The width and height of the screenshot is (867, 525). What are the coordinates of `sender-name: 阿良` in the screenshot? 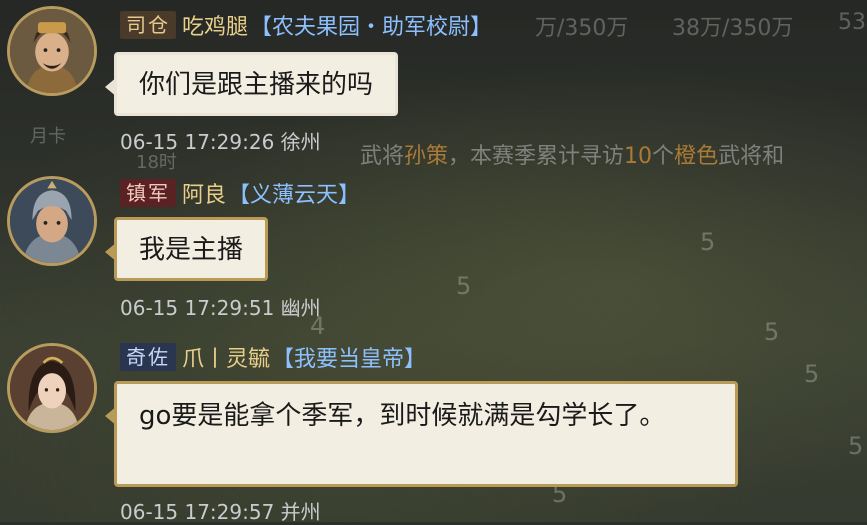 It's located at (204, 193).